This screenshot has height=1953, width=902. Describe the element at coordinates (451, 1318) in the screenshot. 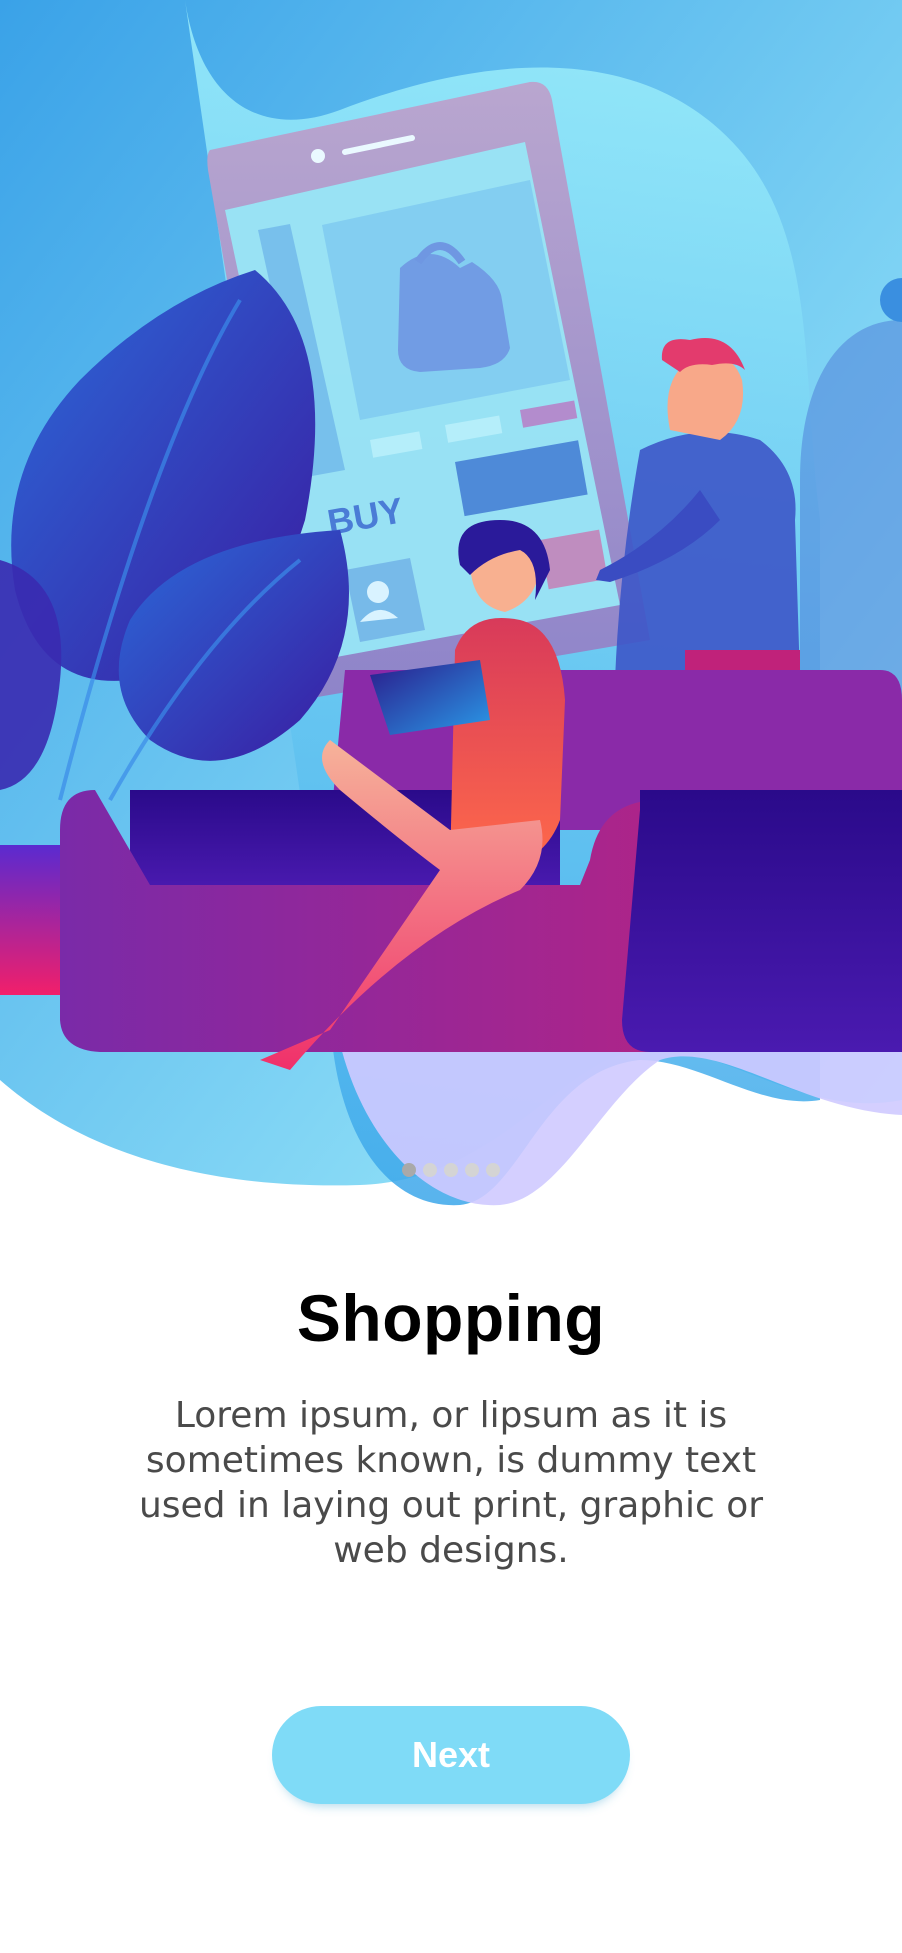

I see `onboarding-title: Shopping` at that location.